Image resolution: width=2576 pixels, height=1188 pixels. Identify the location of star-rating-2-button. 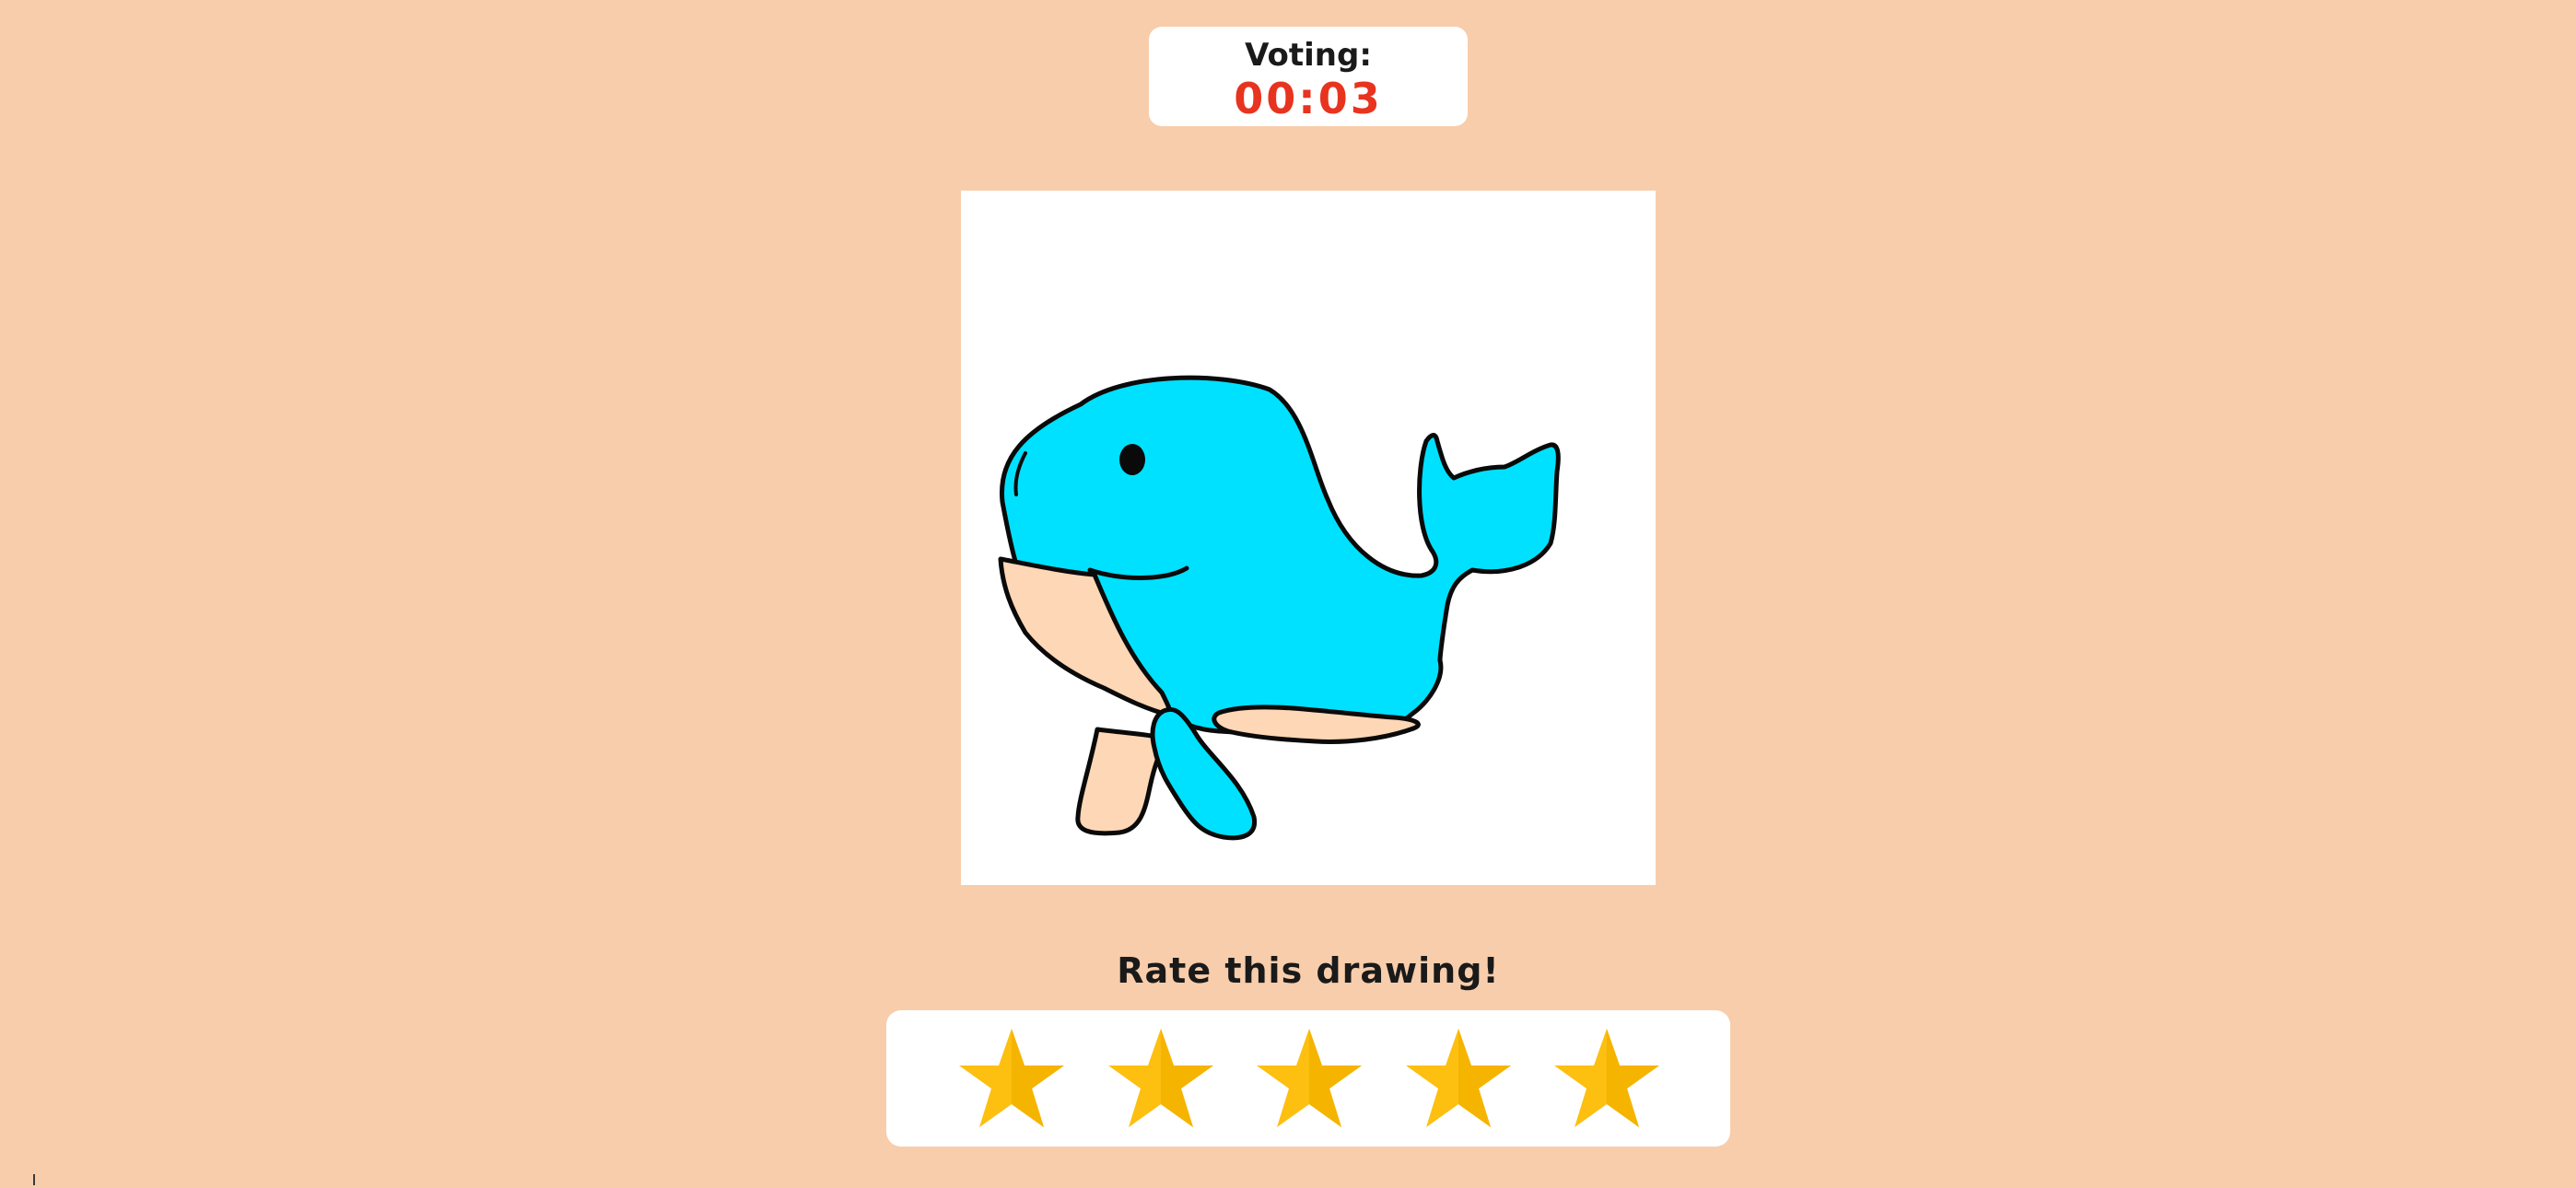
(1161, 1078).